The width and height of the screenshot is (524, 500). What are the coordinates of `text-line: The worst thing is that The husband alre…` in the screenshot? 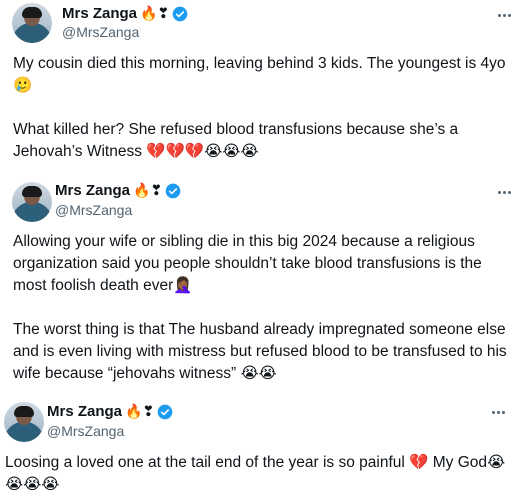 It's located at (259, 329).